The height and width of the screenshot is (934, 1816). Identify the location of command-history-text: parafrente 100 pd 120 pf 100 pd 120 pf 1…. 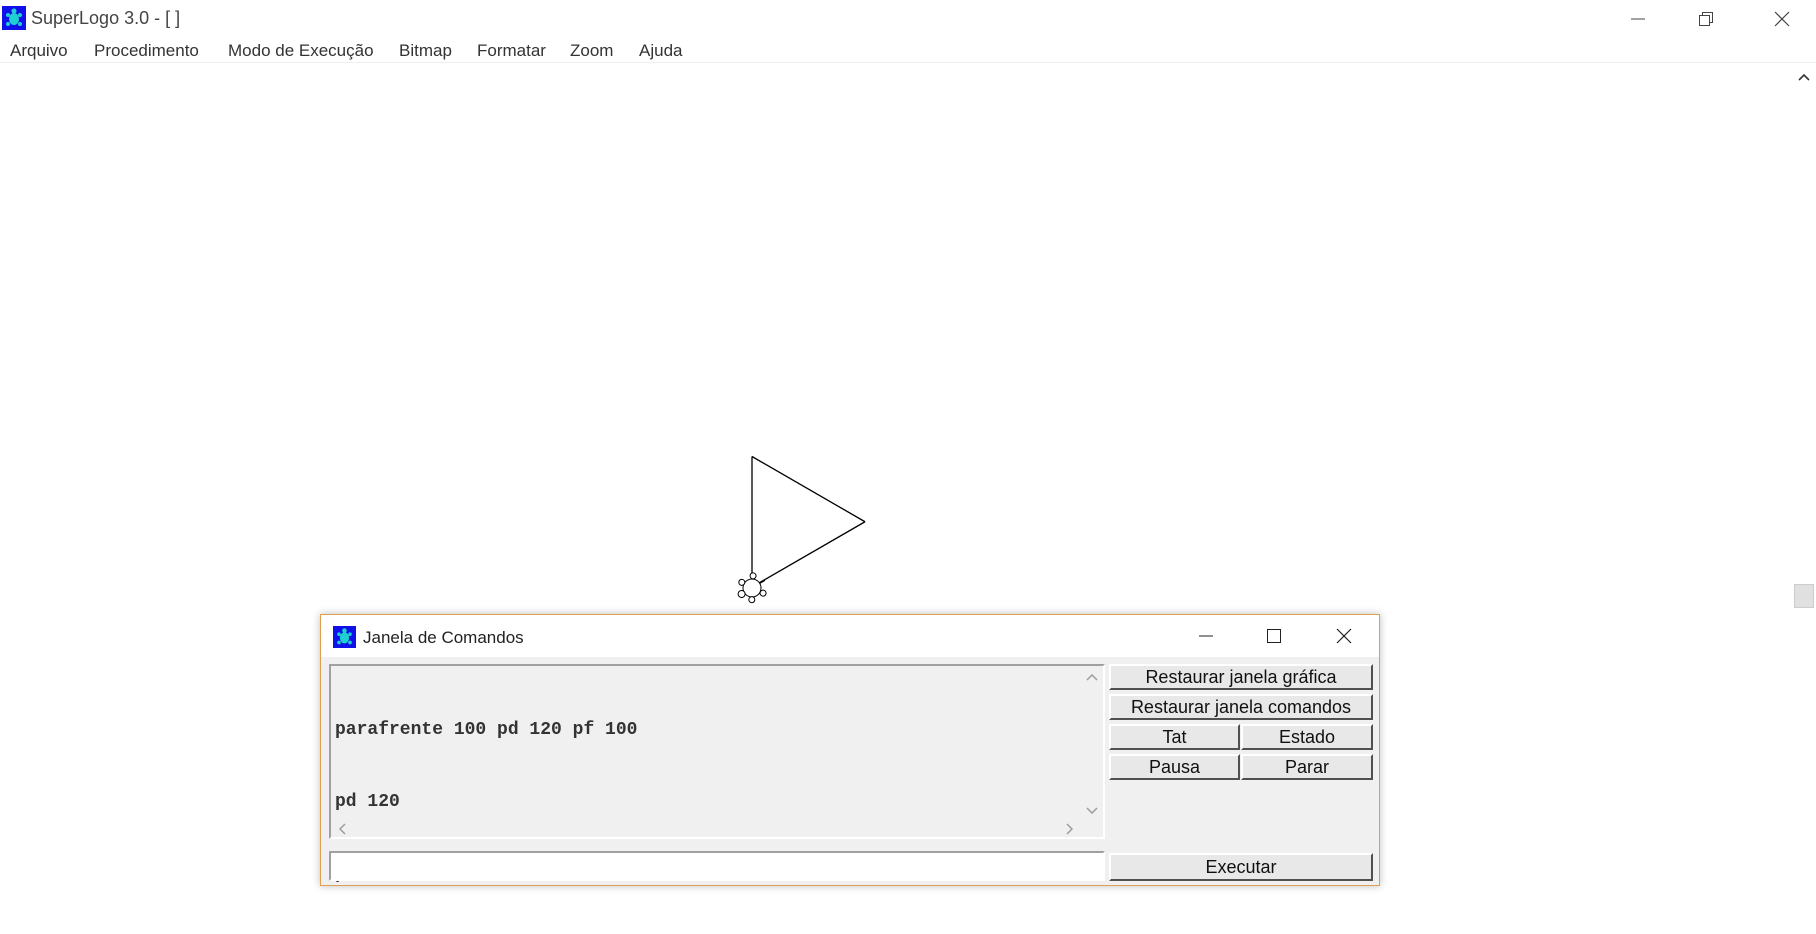
(486, 802).